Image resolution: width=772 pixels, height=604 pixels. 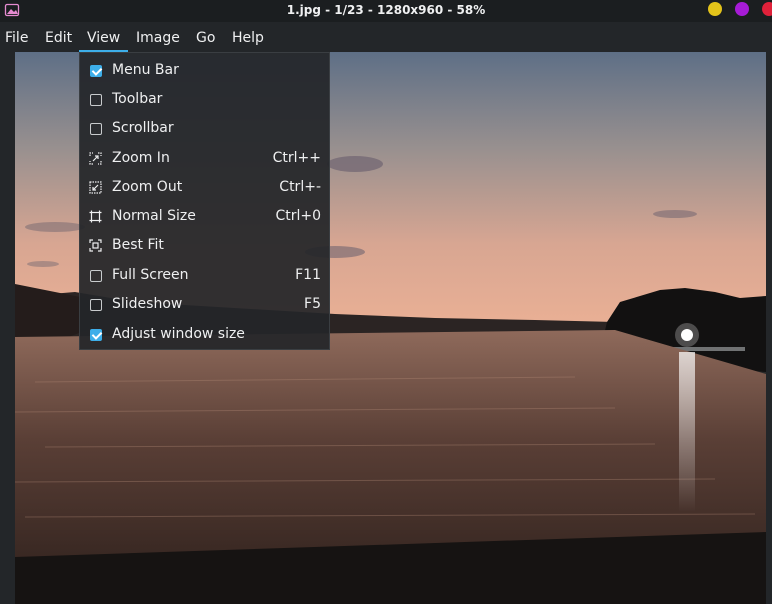 What do you see at coordinates (95, 216) in the screenshot?
I see `normal-size-icon` at bounding box center [95, 216].